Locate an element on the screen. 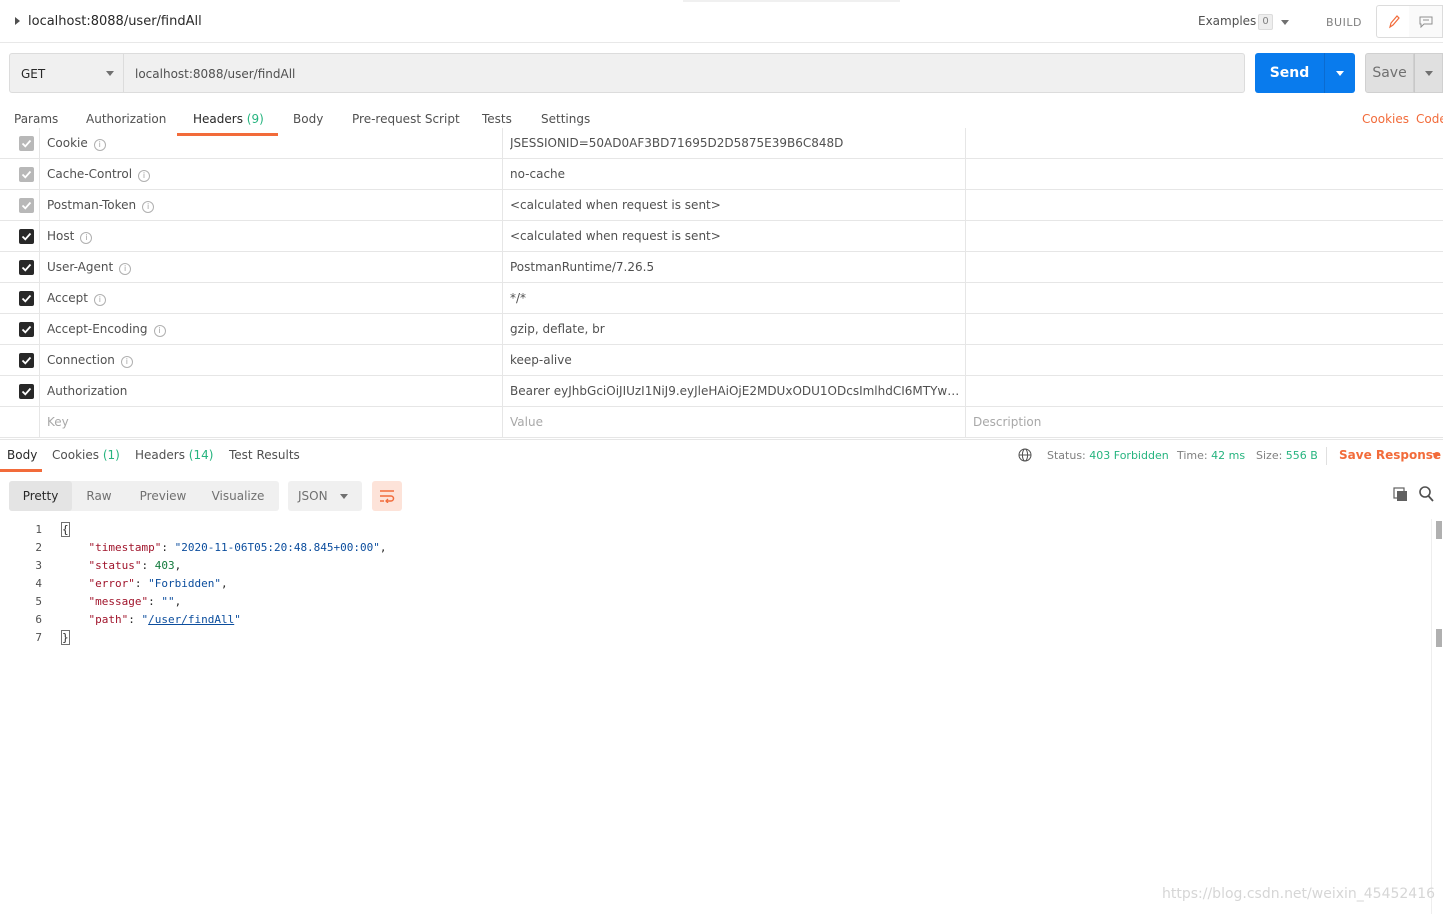 The height and width of the screenshot is (914, 1443). send-button: Send is located at coordinates (1289, 73).